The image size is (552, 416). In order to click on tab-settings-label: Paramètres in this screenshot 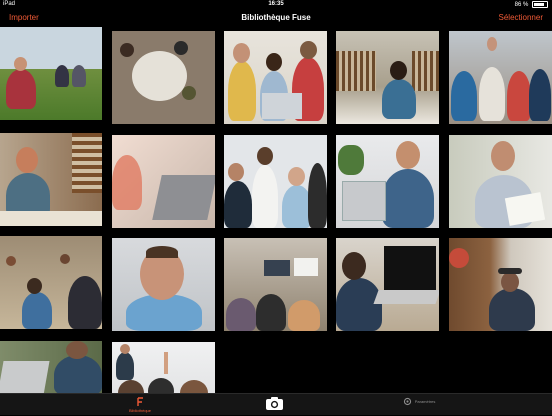, I will do `click(425, 401)`.